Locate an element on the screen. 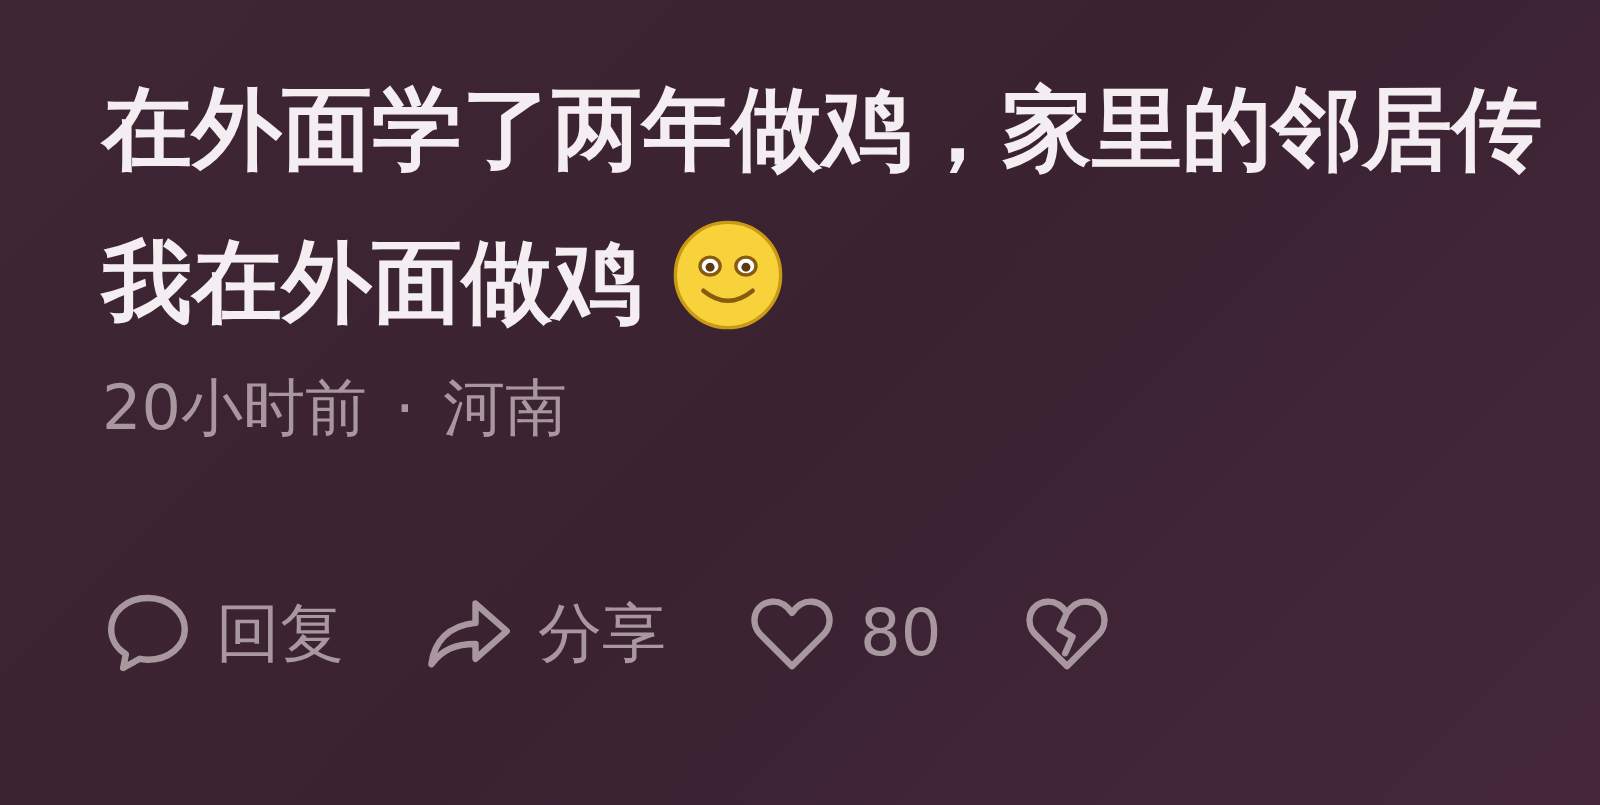 This screenshot has height=805, width=1600. share-button: 分享 is located at coordinates (545, 633).